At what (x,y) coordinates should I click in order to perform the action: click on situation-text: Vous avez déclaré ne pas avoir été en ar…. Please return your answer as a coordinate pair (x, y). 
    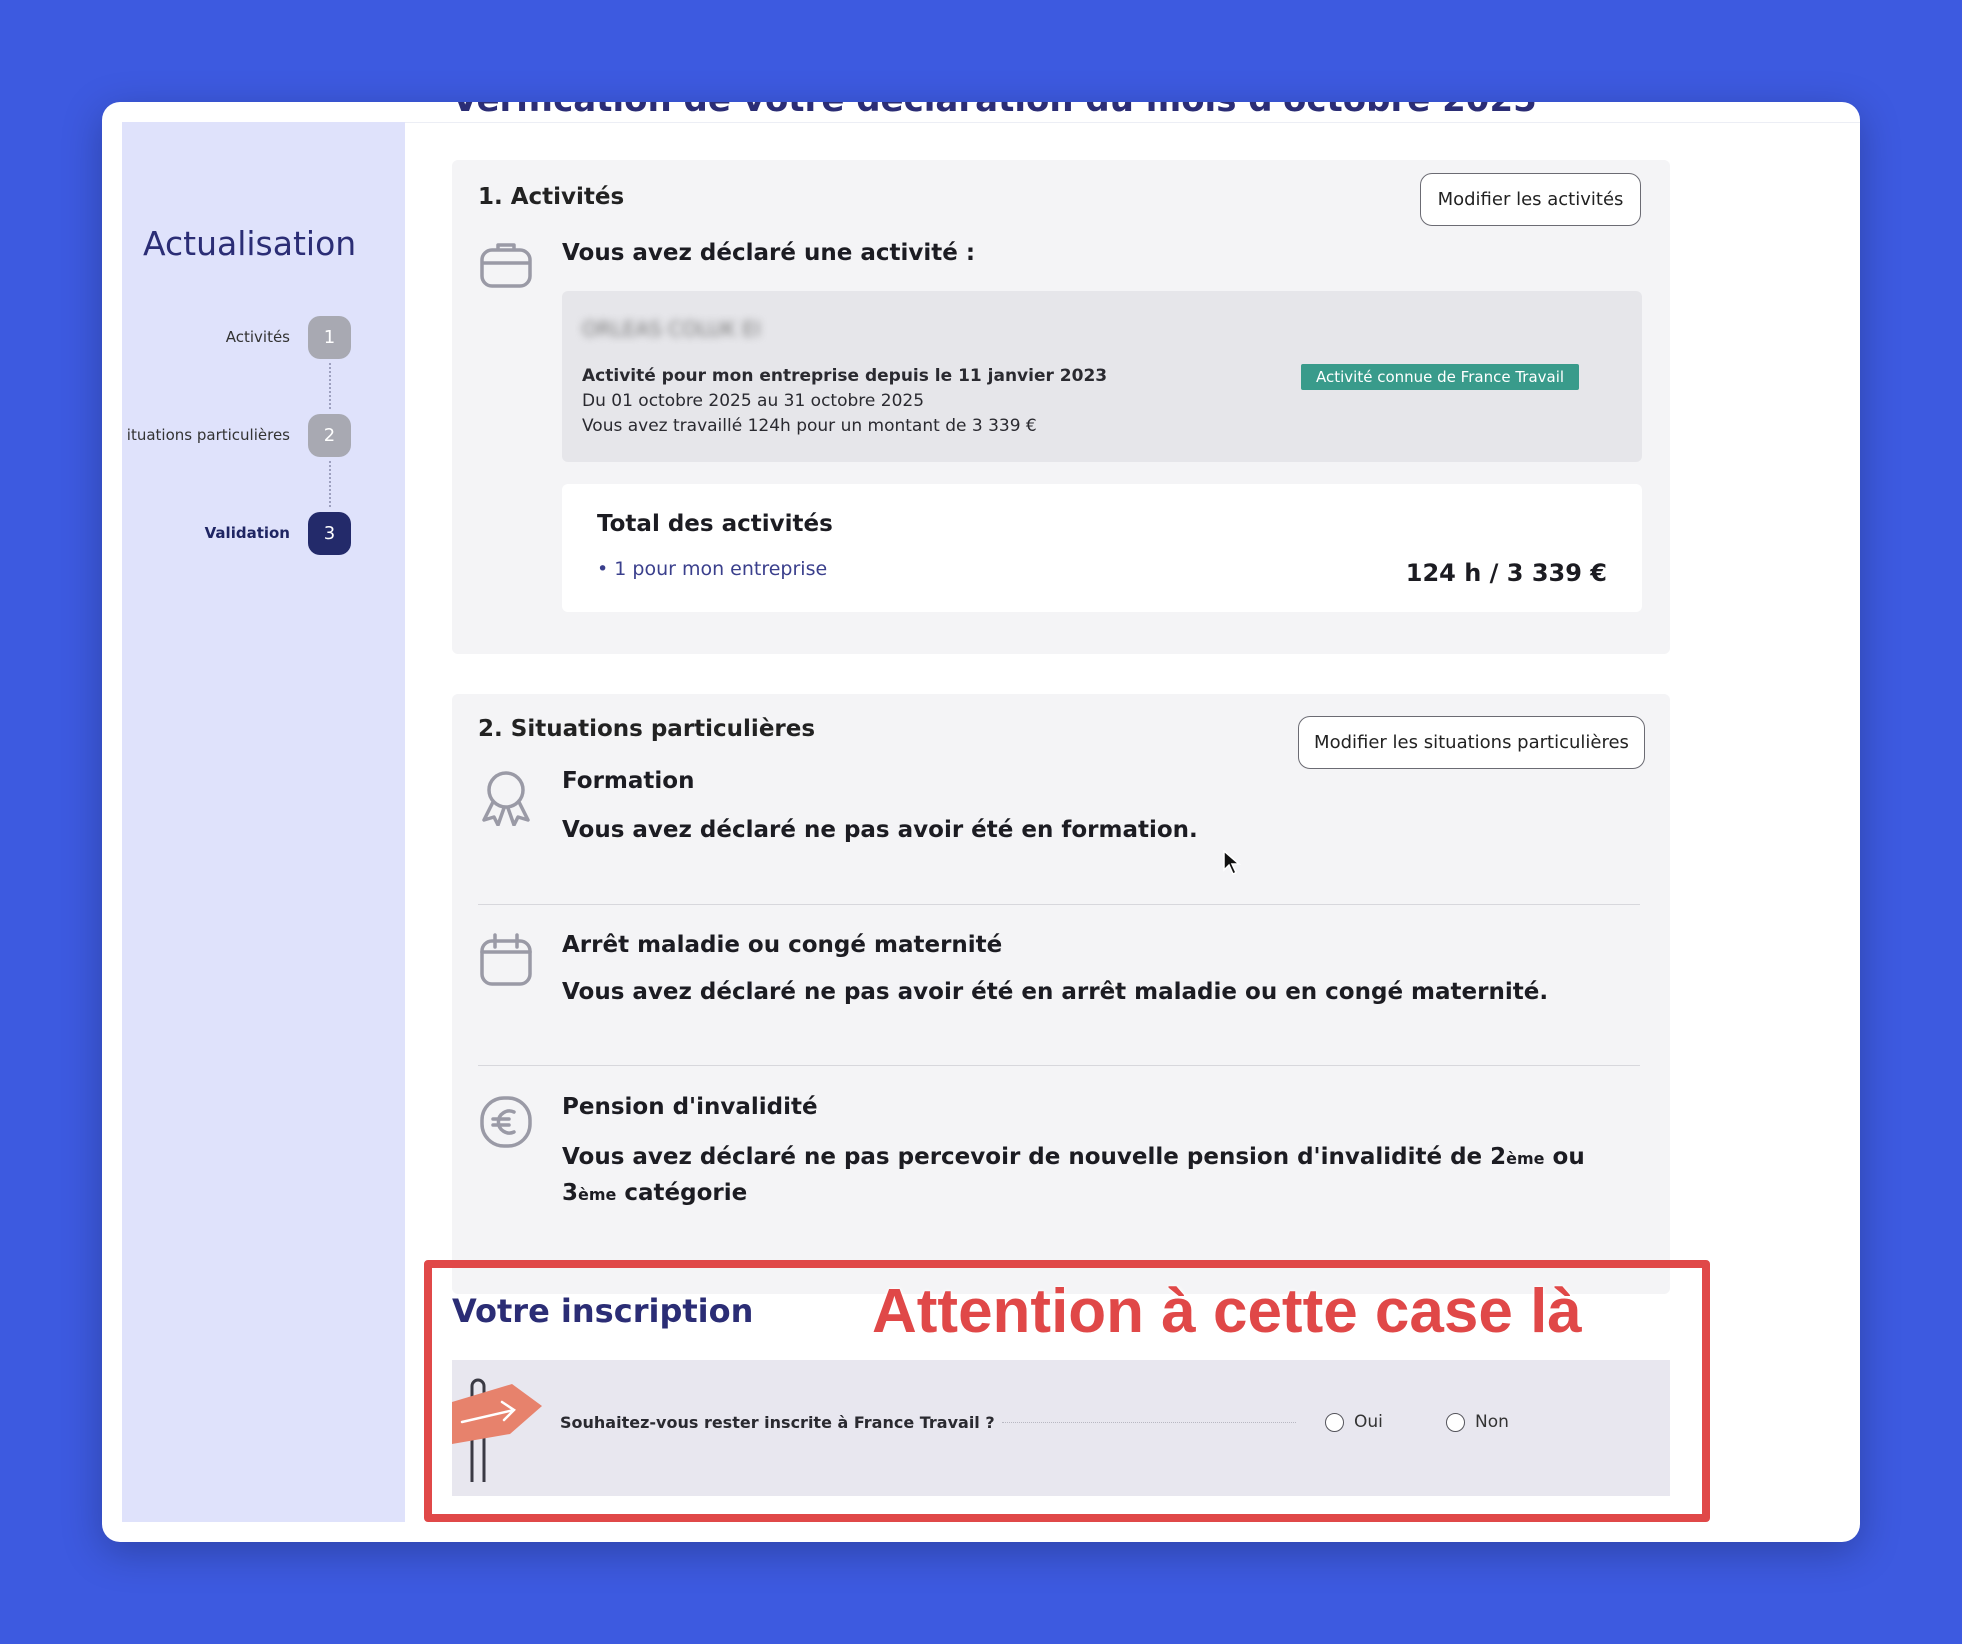
    Looking at the image, I should click on (1055, 992).